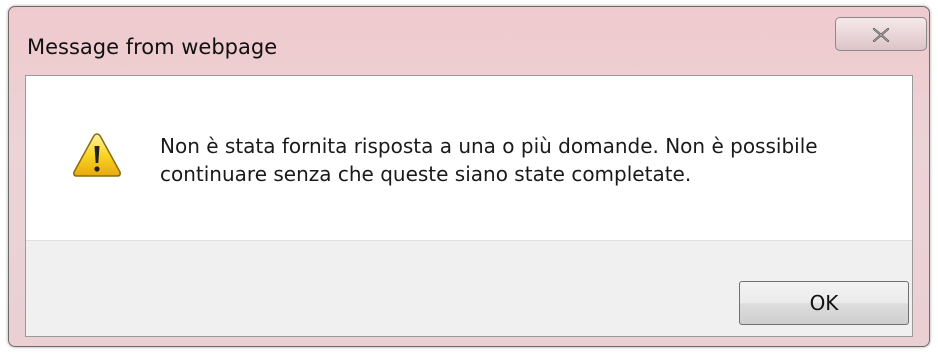  What do you see at coordinates (824, 303) in the screenshot?
I see `ok-button: OK` at bounding box center [824, 303].